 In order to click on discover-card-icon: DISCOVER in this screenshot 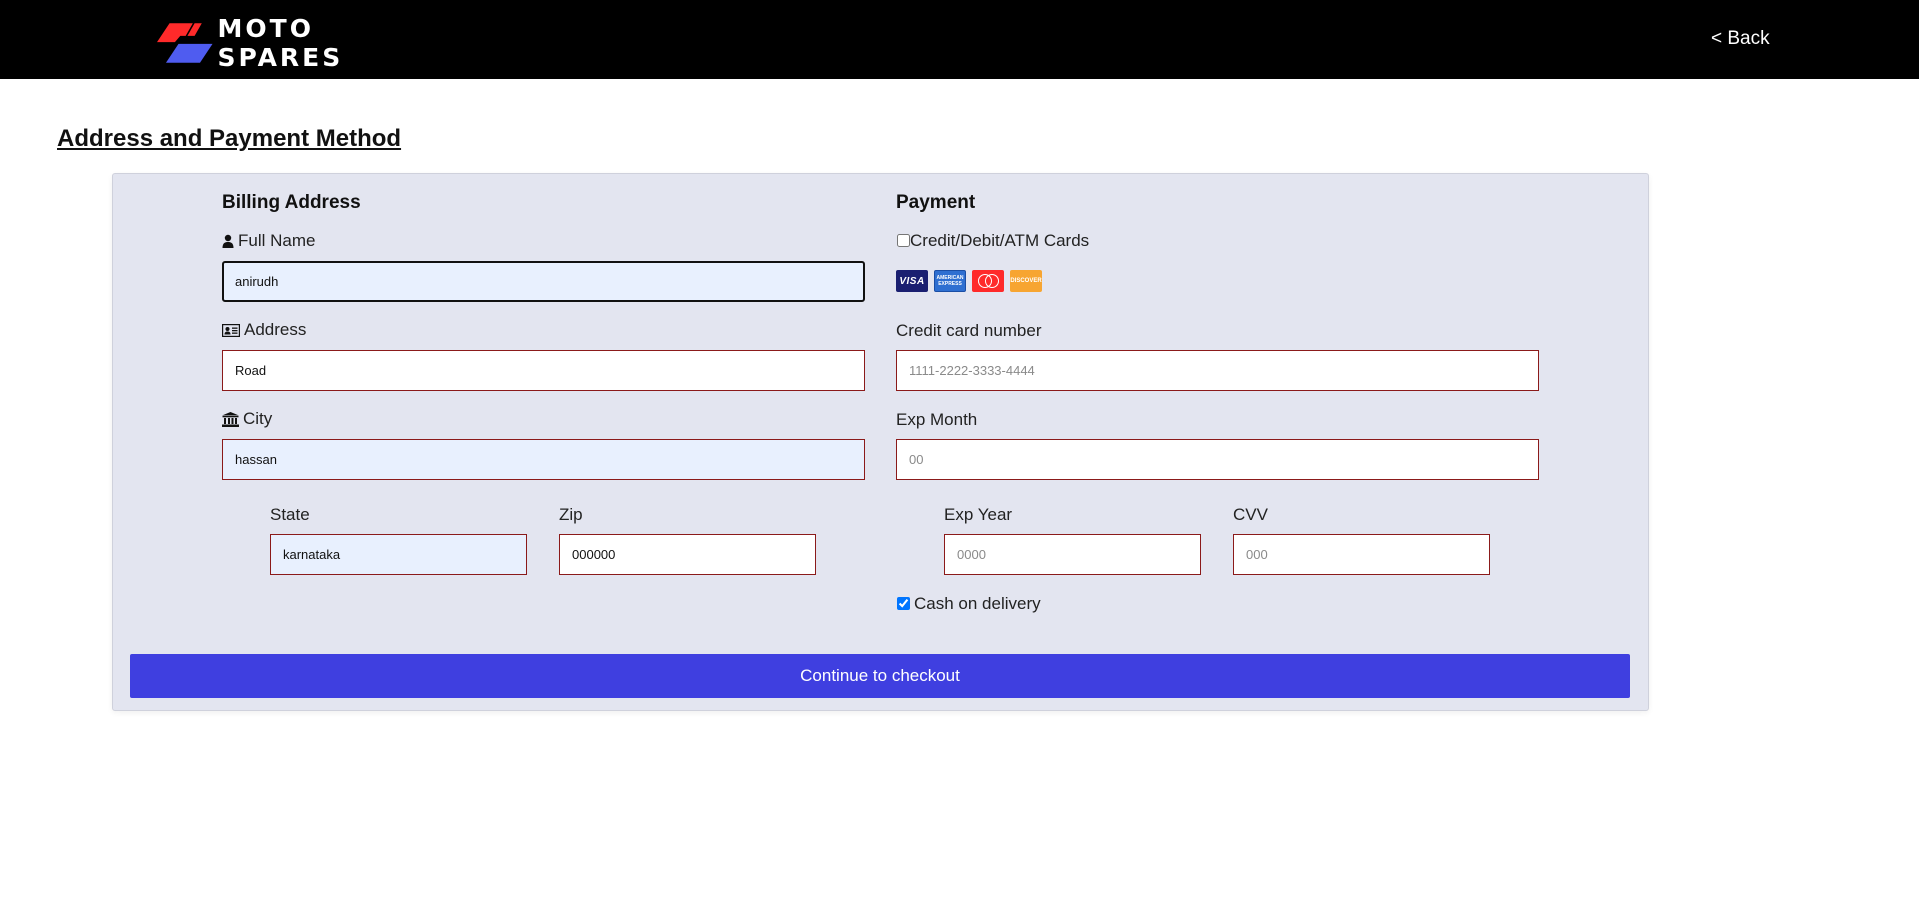, I will do `click(1026, 281)`.